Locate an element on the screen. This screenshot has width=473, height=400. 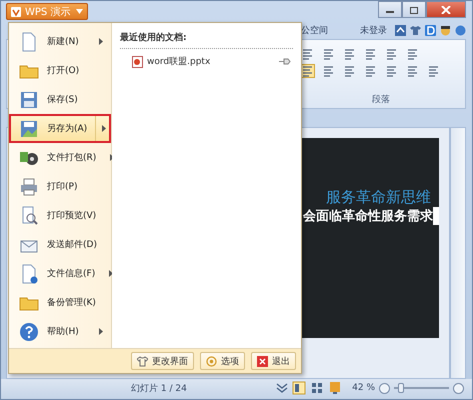
caret-icon is located at coordinates (79, 11).